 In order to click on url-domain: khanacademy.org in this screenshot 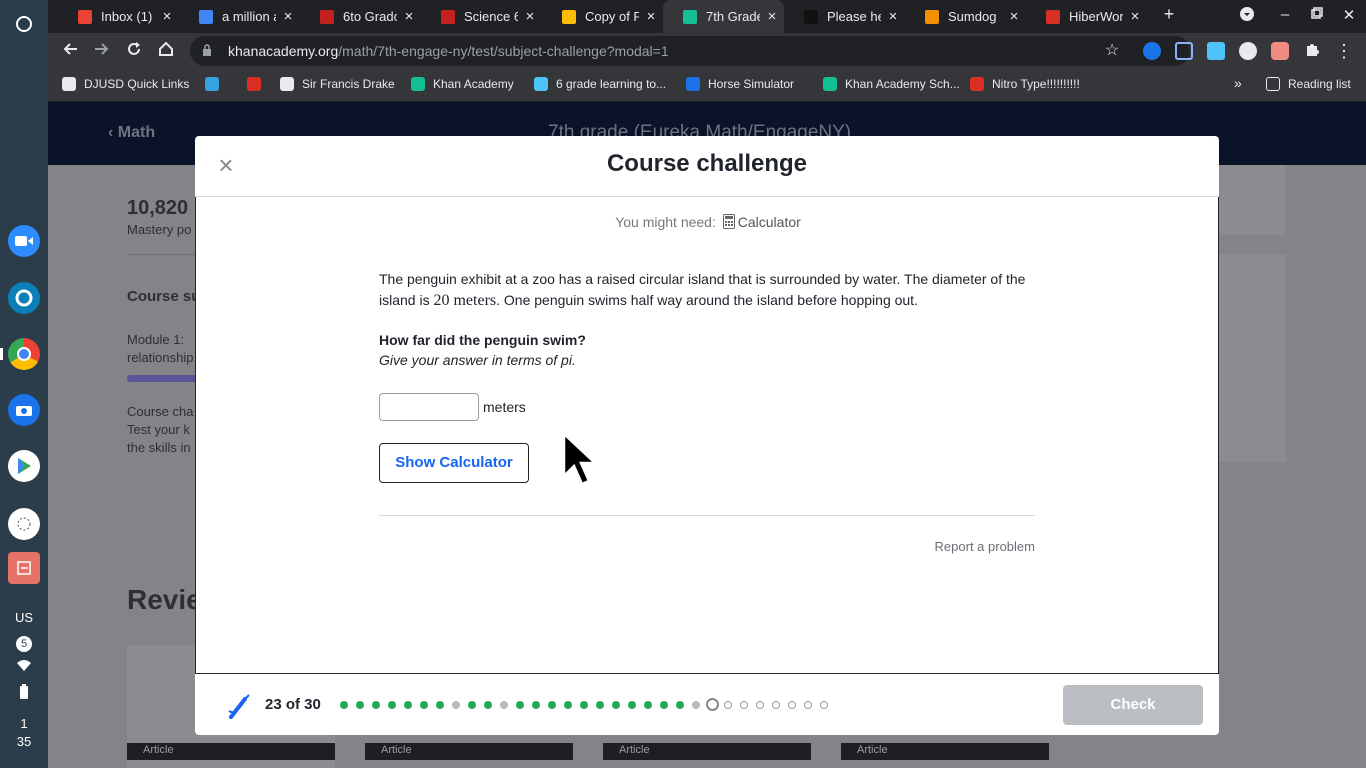, I will do `click(283, 51)`.